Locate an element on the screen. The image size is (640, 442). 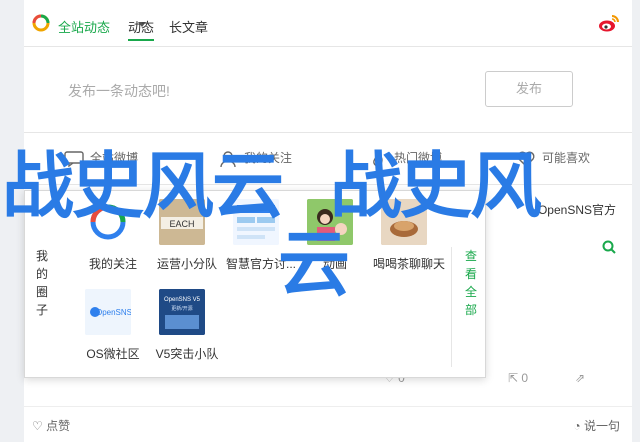
my-groups-char: 圈 is located at coordinates (41, 292).